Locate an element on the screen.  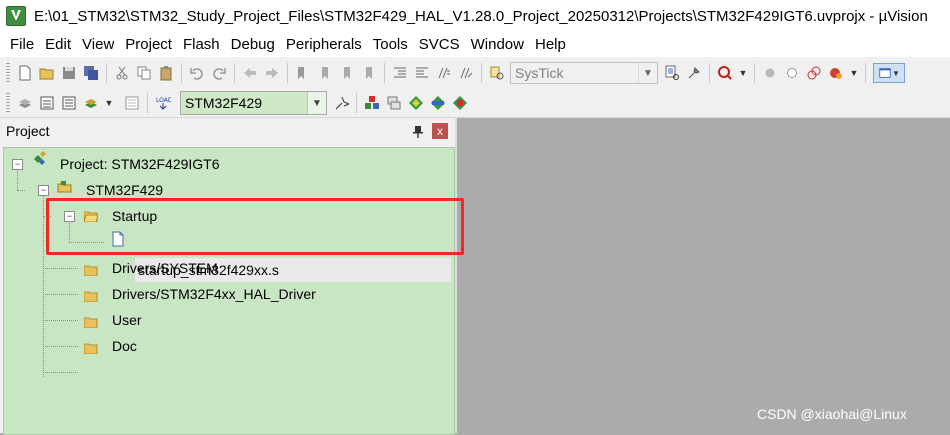
tree-item-group-startup: Startup is located at coordinates (134, 216).